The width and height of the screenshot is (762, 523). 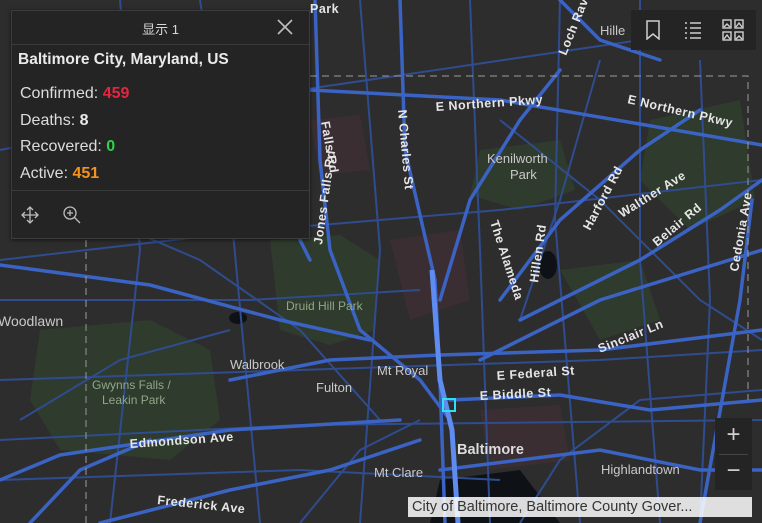 I want to click on road-label-park: Park, so click(x=324, y=9).